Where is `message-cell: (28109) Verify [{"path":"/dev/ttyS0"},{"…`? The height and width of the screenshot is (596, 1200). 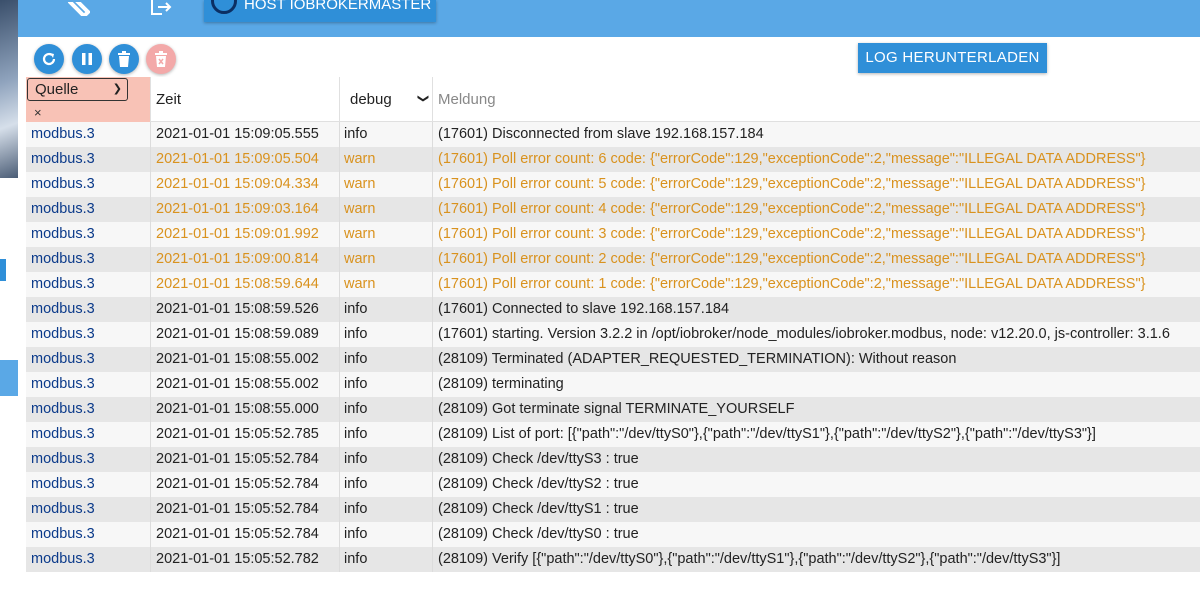 message-cell: (28109) Verify [{"path":"/dev/ttyS0"},{"… is located at coordinates (749, 559).